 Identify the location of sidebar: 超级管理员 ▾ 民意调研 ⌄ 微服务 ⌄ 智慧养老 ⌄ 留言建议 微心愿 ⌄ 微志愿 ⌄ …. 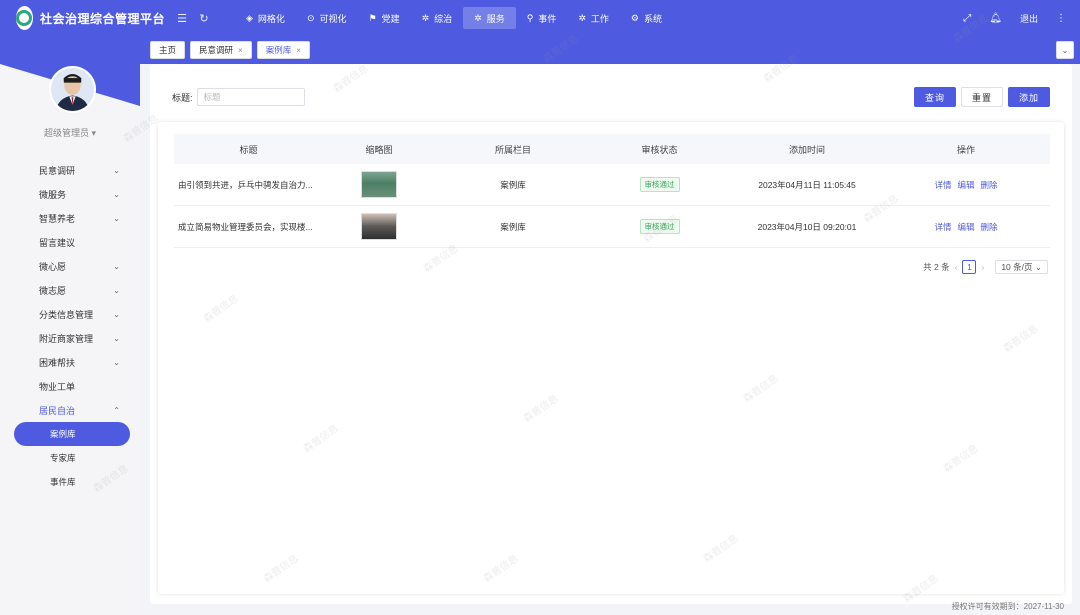
(70, 325).